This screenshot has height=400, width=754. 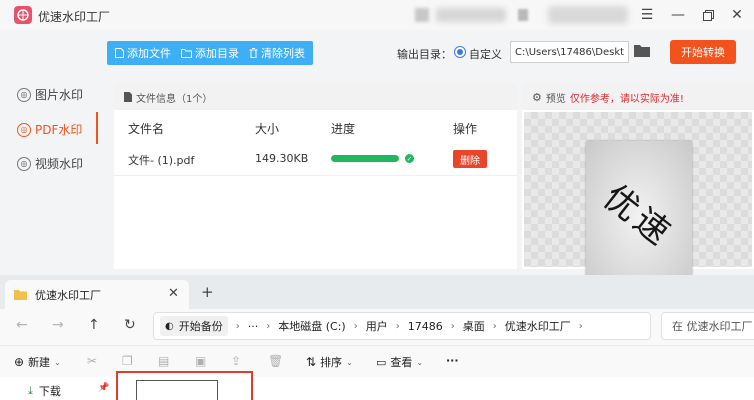 I want to click on preview-canvas: 优速, so click(x=638, y=202).